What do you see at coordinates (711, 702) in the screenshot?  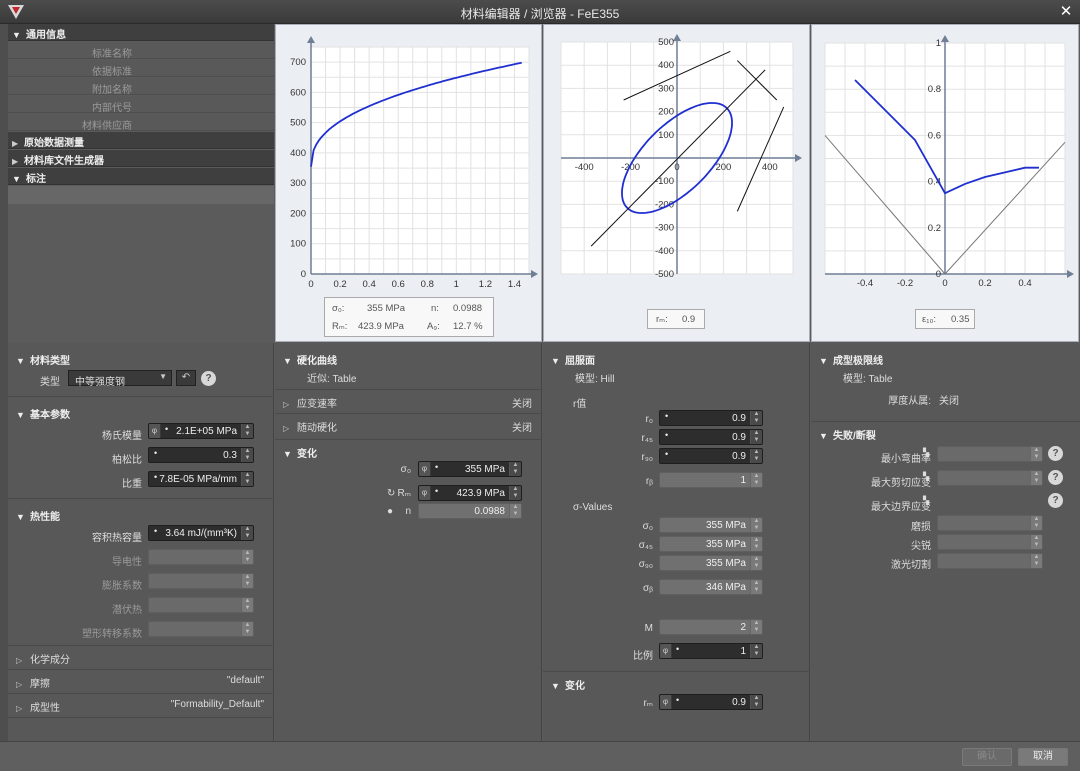 I see `rm-change-field: φ • 0.9 ▲ ▼` at bounding box center [711, 702].